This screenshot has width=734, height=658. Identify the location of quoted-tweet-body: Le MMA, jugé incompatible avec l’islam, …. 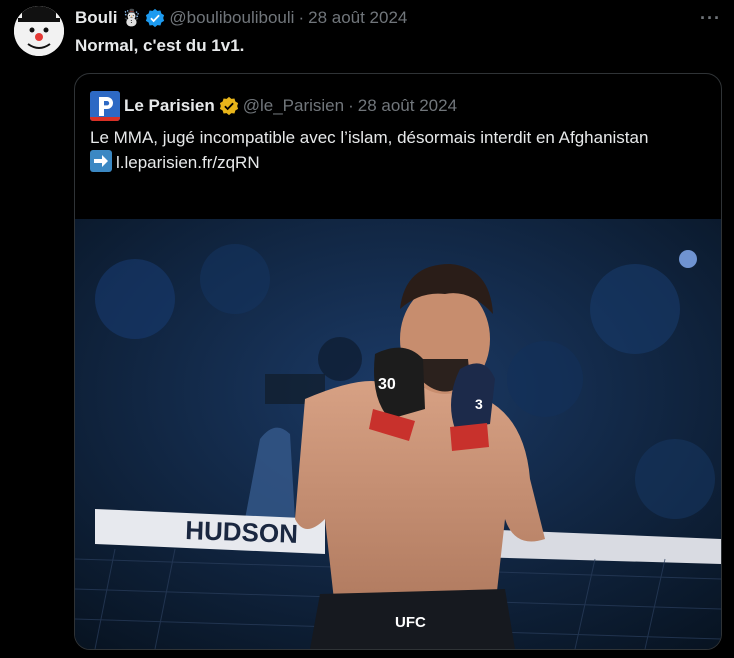
(395, 150).